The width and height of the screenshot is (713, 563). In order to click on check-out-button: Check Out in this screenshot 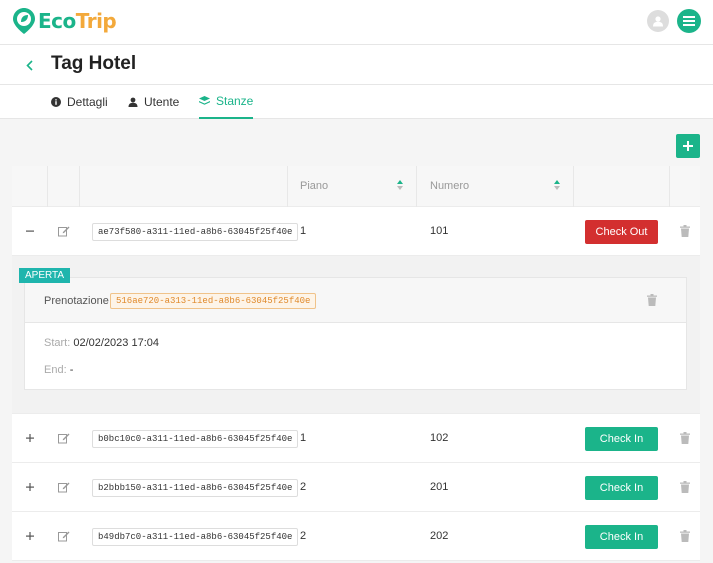, I will do `click(621, 232)`.